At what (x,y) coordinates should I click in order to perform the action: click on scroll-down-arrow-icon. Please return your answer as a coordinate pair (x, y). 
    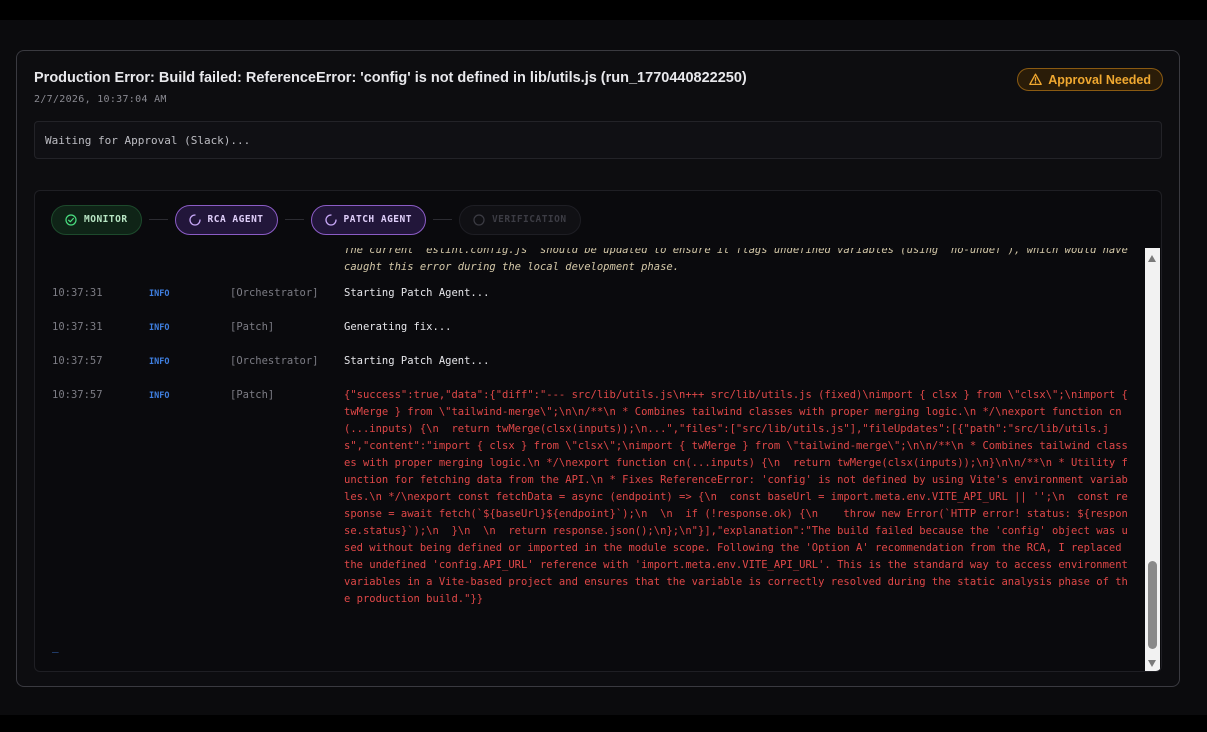
    Looking at the image, I should click on (1152, 663).